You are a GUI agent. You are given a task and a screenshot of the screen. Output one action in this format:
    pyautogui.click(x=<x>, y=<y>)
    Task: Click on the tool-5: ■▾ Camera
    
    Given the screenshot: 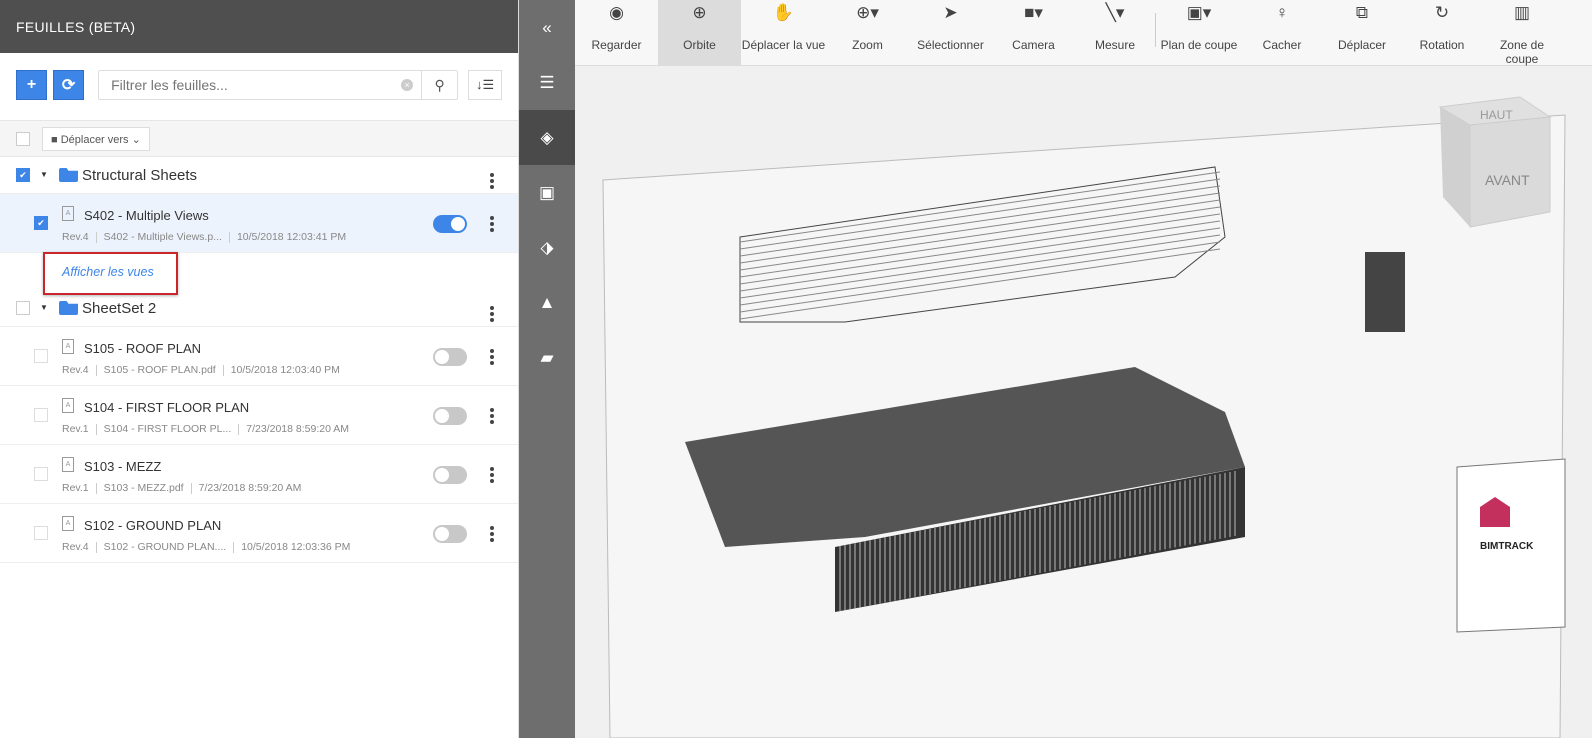 What is the action you would take?
    pyautogui.click(x=1033, y=33)
    